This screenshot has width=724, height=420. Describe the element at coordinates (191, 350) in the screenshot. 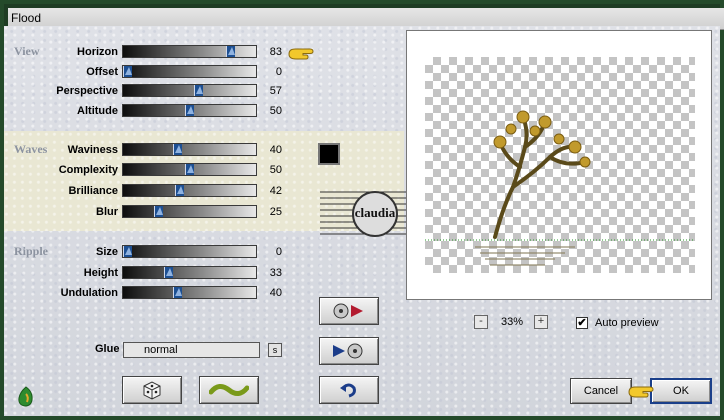

I see `glue-select: normal` at that location.